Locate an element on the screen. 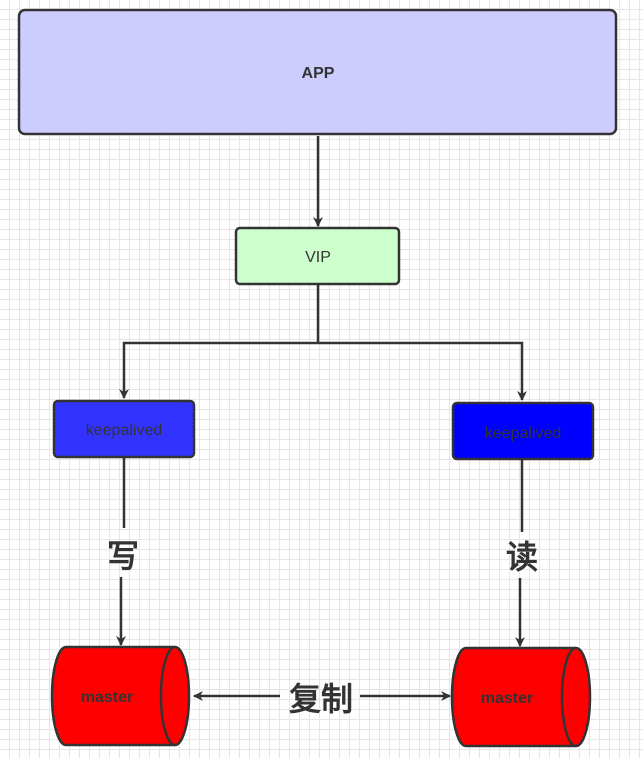  write-label: 写 is located at coordinates (123, 556).